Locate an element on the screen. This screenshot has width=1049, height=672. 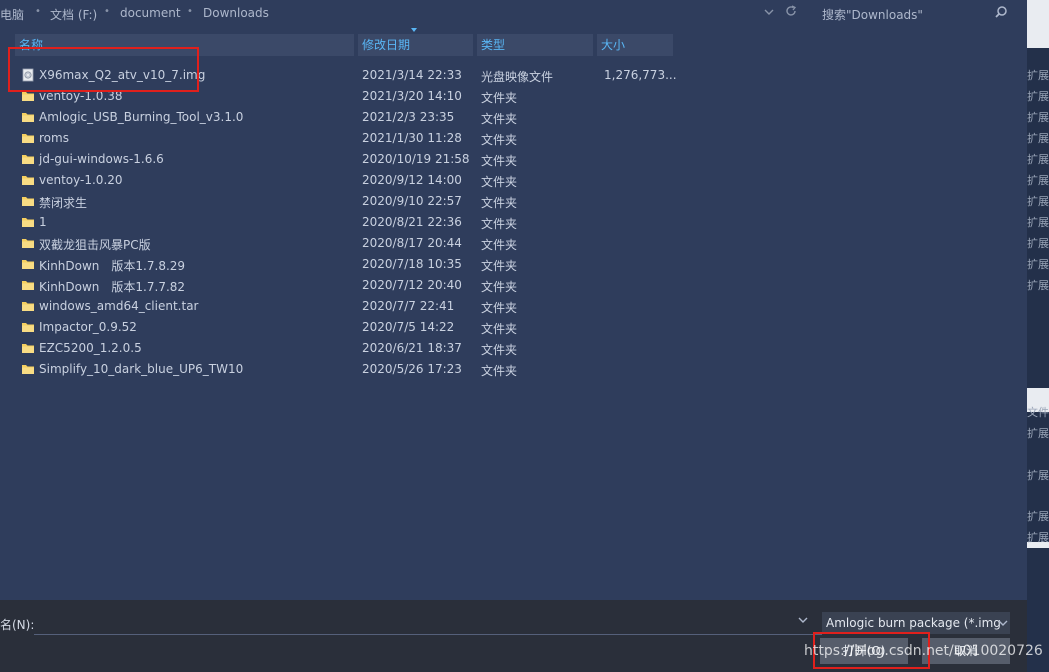
file-modified-date: 2021/1/30 11:28 is located at coordinates (412, 138).